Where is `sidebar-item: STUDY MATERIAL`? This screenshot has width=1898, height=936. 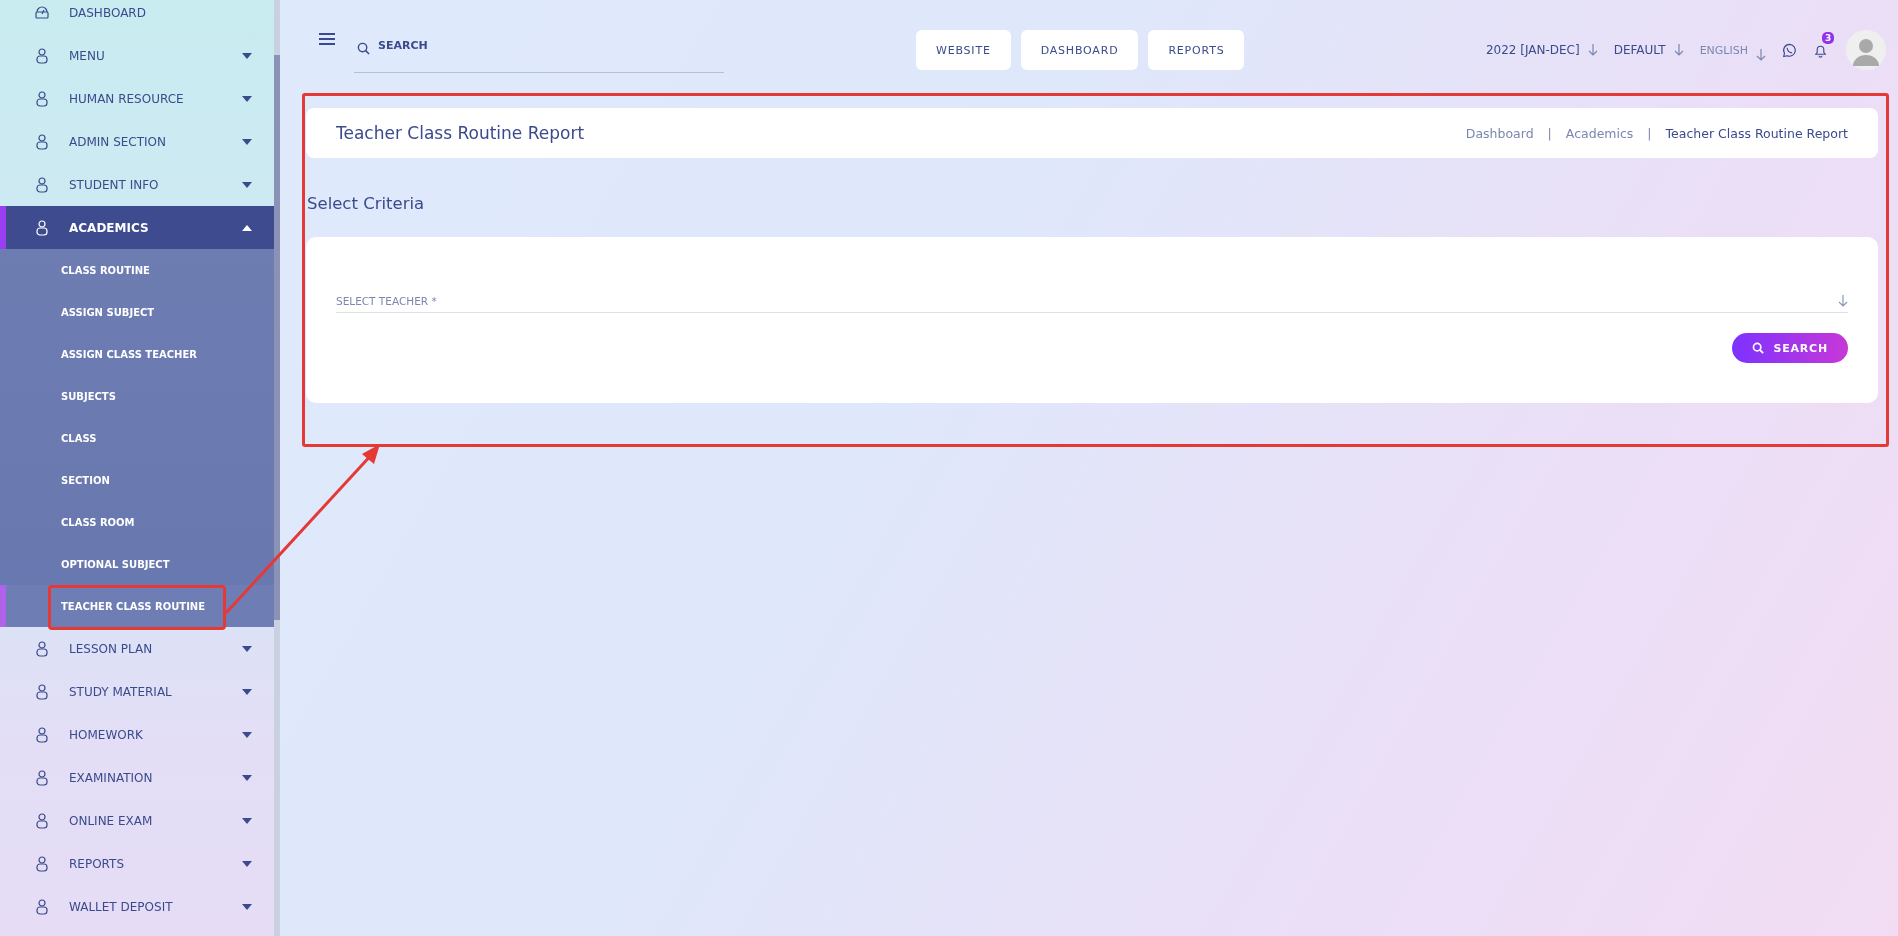 sidebar-item: STUDY MATERIAL is located at coordinates (137, 691).